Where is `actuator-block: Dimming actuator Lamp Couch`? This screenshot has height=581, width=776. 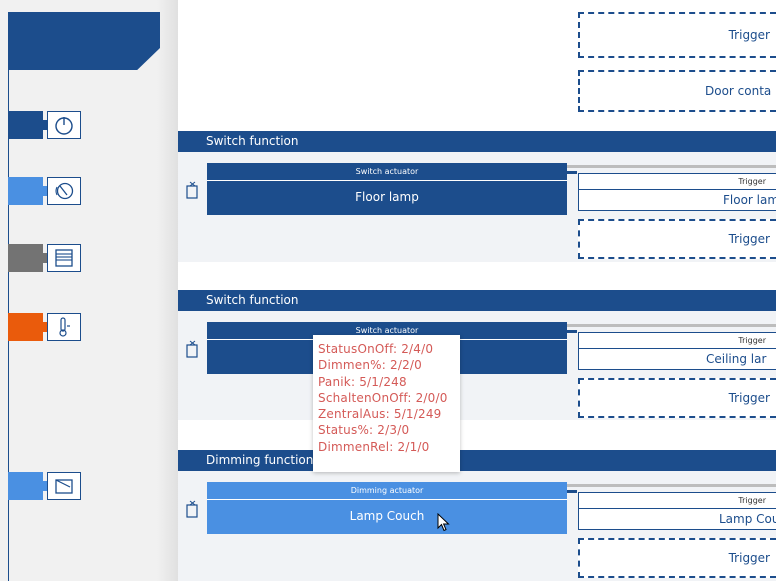 actuator-block: Dimming actuator Lamp Couch is located at coordinates (387, 508).